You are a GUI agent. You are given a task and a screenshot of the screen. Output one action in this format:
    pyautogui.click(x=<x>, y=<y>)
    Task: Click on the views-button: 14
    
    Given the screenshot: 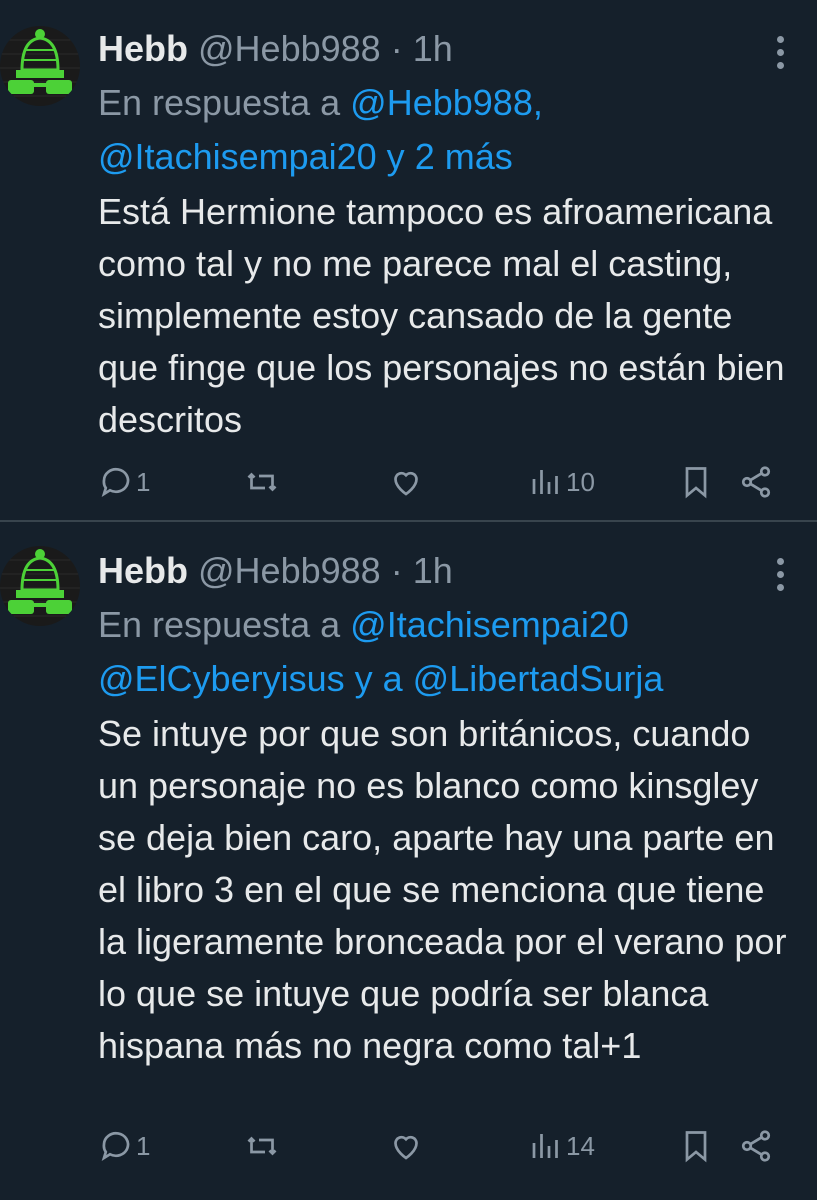 What is the action you would take?
    pyautogui.click(x=561, y=1146)
    